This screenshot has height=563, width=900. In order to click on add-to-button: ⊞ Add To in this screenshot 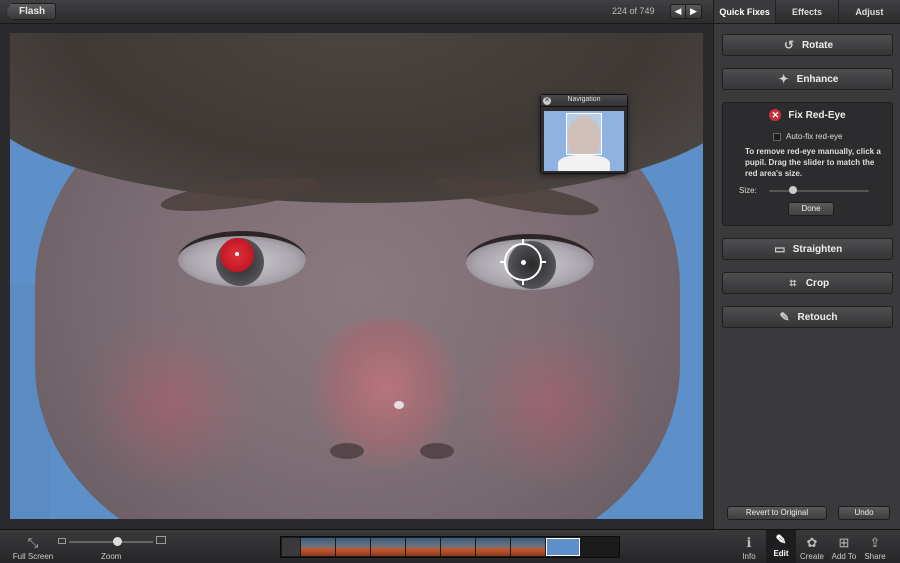, I will do `click(844, 547)`.